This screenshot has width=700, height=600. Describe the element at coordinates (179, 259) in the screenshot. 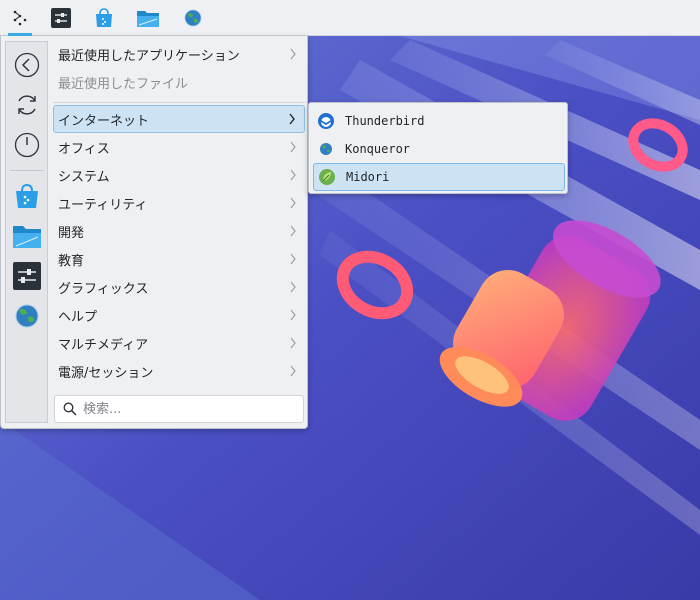

I see `menu-item-education: 教育` at that location.